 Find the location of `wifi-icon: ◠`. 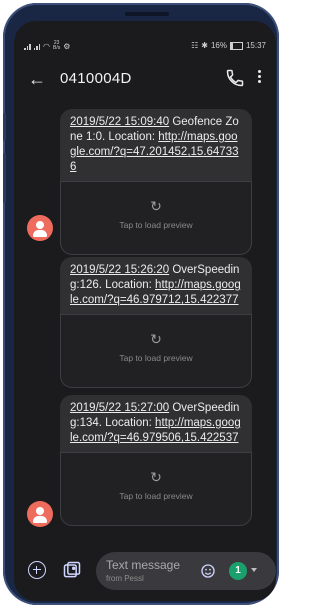

wifi-icon: ◠ is located at coordinates (46, 46).